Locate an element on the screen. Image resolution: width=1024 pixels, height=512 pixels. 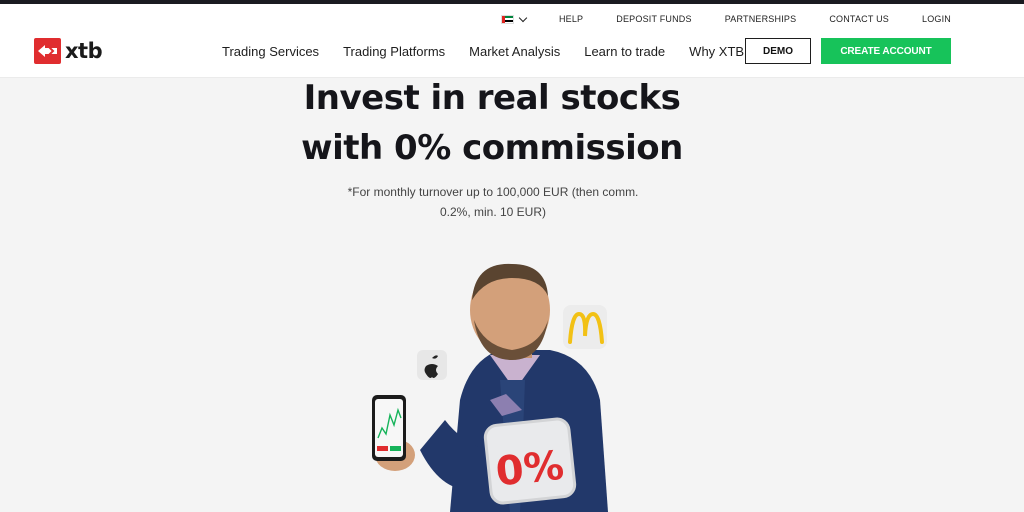
nav-trading-platforms: Trading Platforms is located at coordinates (394, 51).